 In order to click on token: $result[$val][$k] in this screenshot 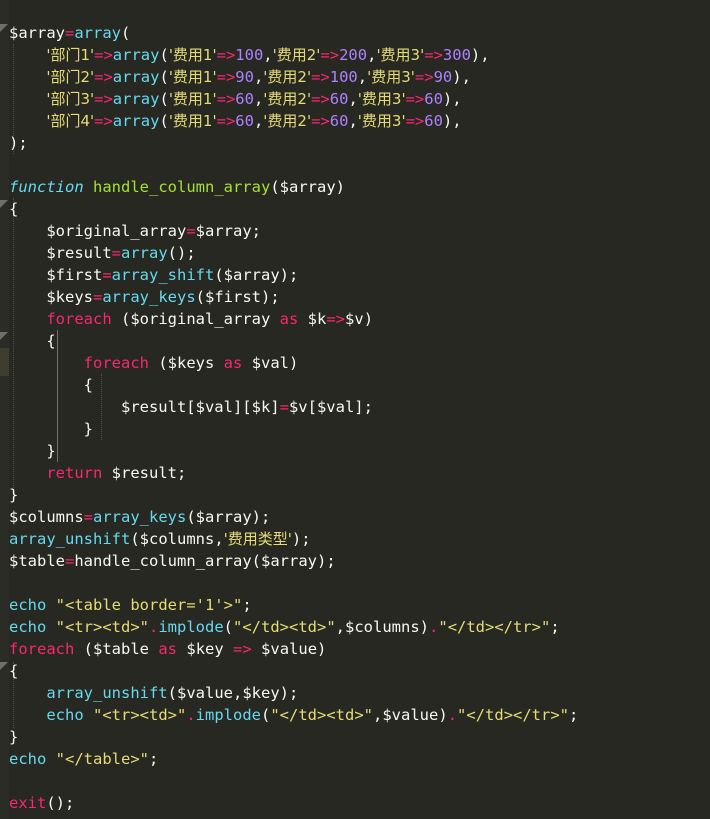, I will do `click(144, 407)`.